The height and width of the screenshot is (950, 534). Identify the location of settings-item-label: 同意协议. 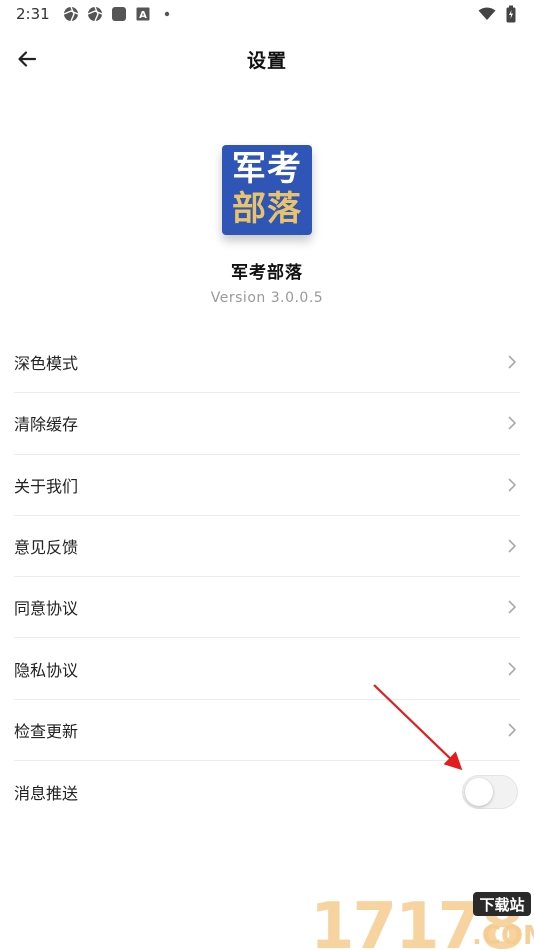
(46, 609).